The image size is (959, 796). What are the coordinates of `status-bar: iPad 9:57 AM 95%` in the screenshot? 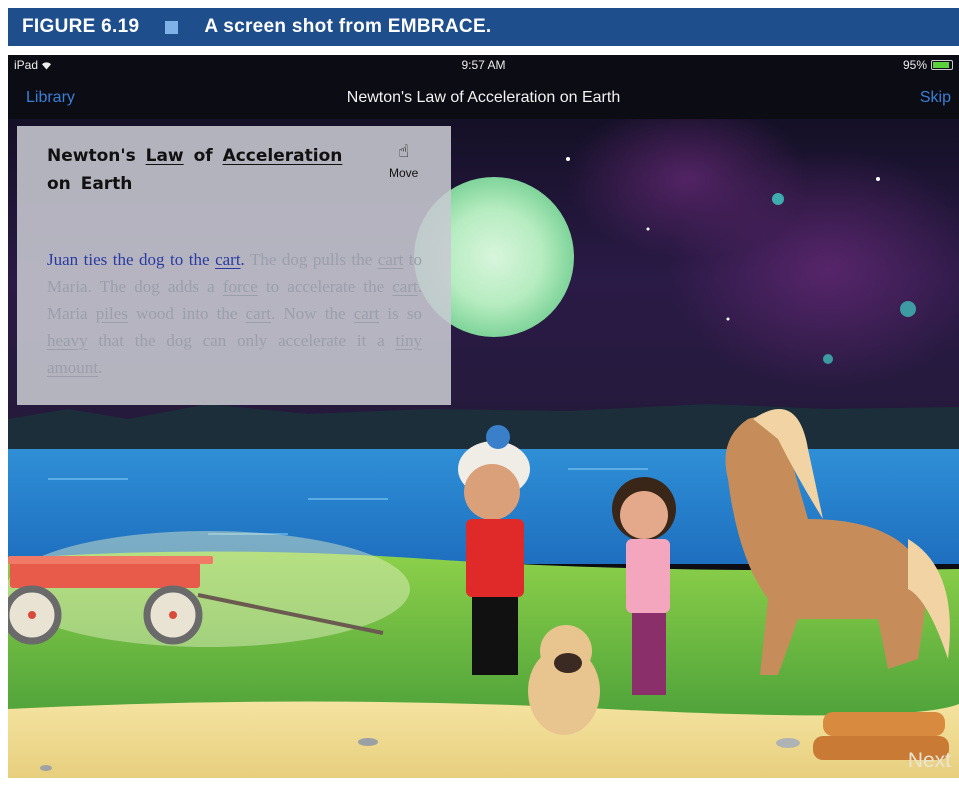 It's located at (483, 65).